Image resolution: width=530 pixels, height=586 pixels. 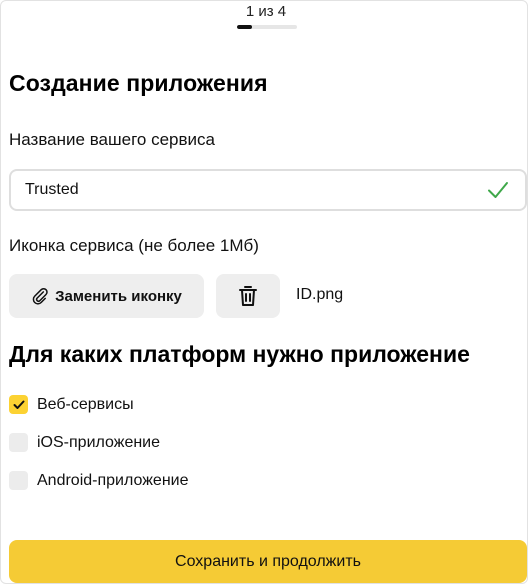 I want to click on platform-option-ios: iOS-приложение, so click(x=84, y=442).